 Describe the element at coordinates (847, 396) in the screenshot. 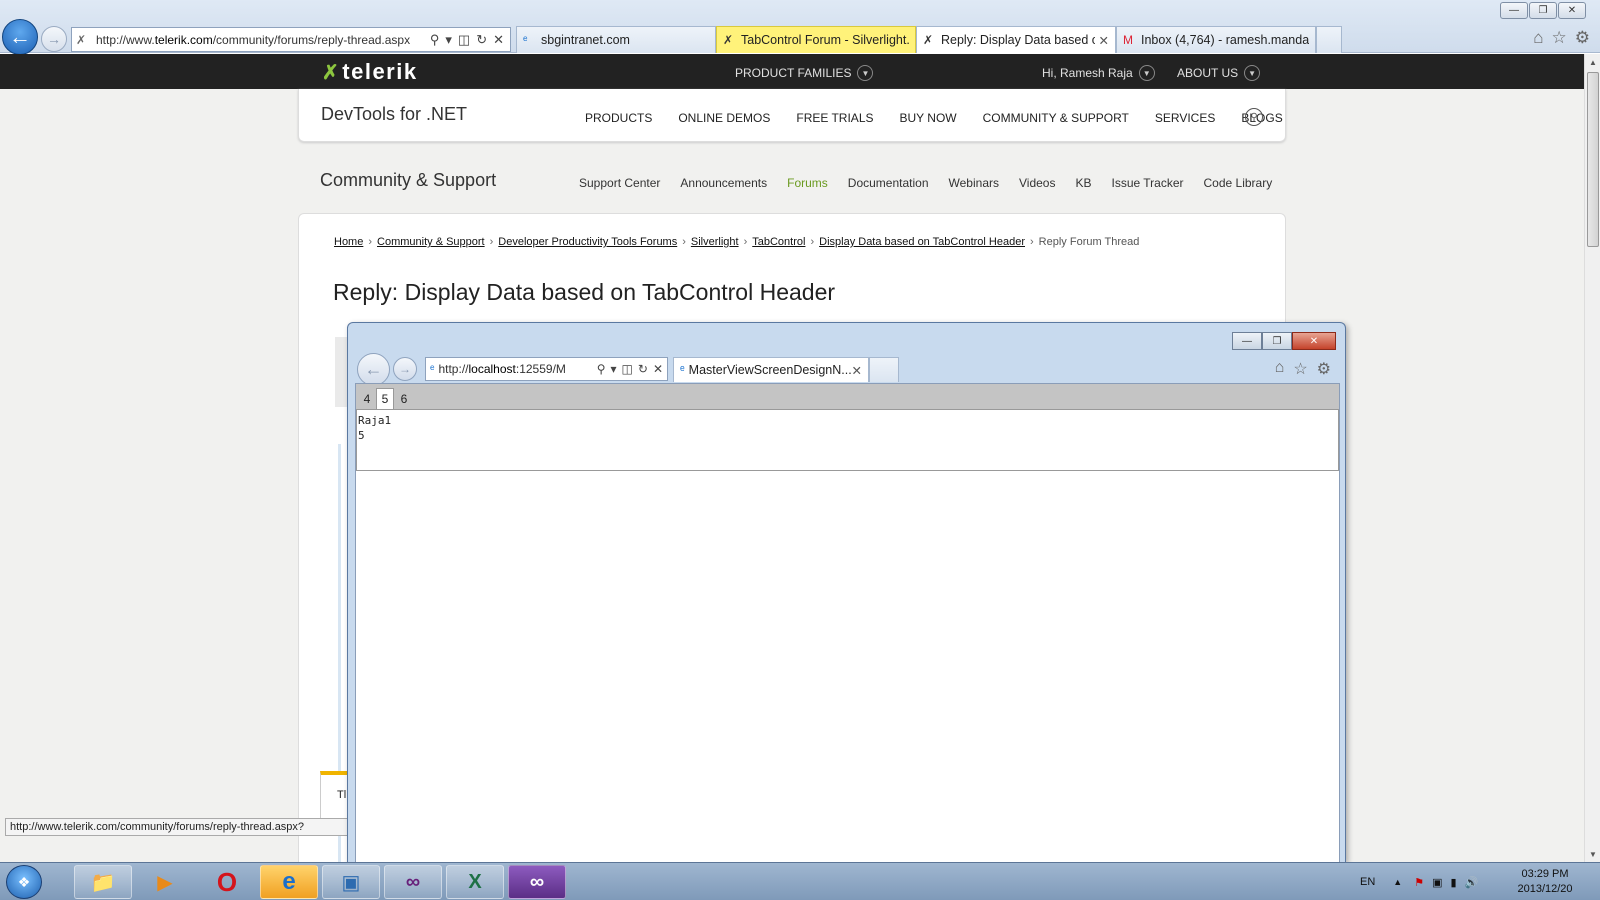

I see `tab-control-header: 4 5 6` at that location.